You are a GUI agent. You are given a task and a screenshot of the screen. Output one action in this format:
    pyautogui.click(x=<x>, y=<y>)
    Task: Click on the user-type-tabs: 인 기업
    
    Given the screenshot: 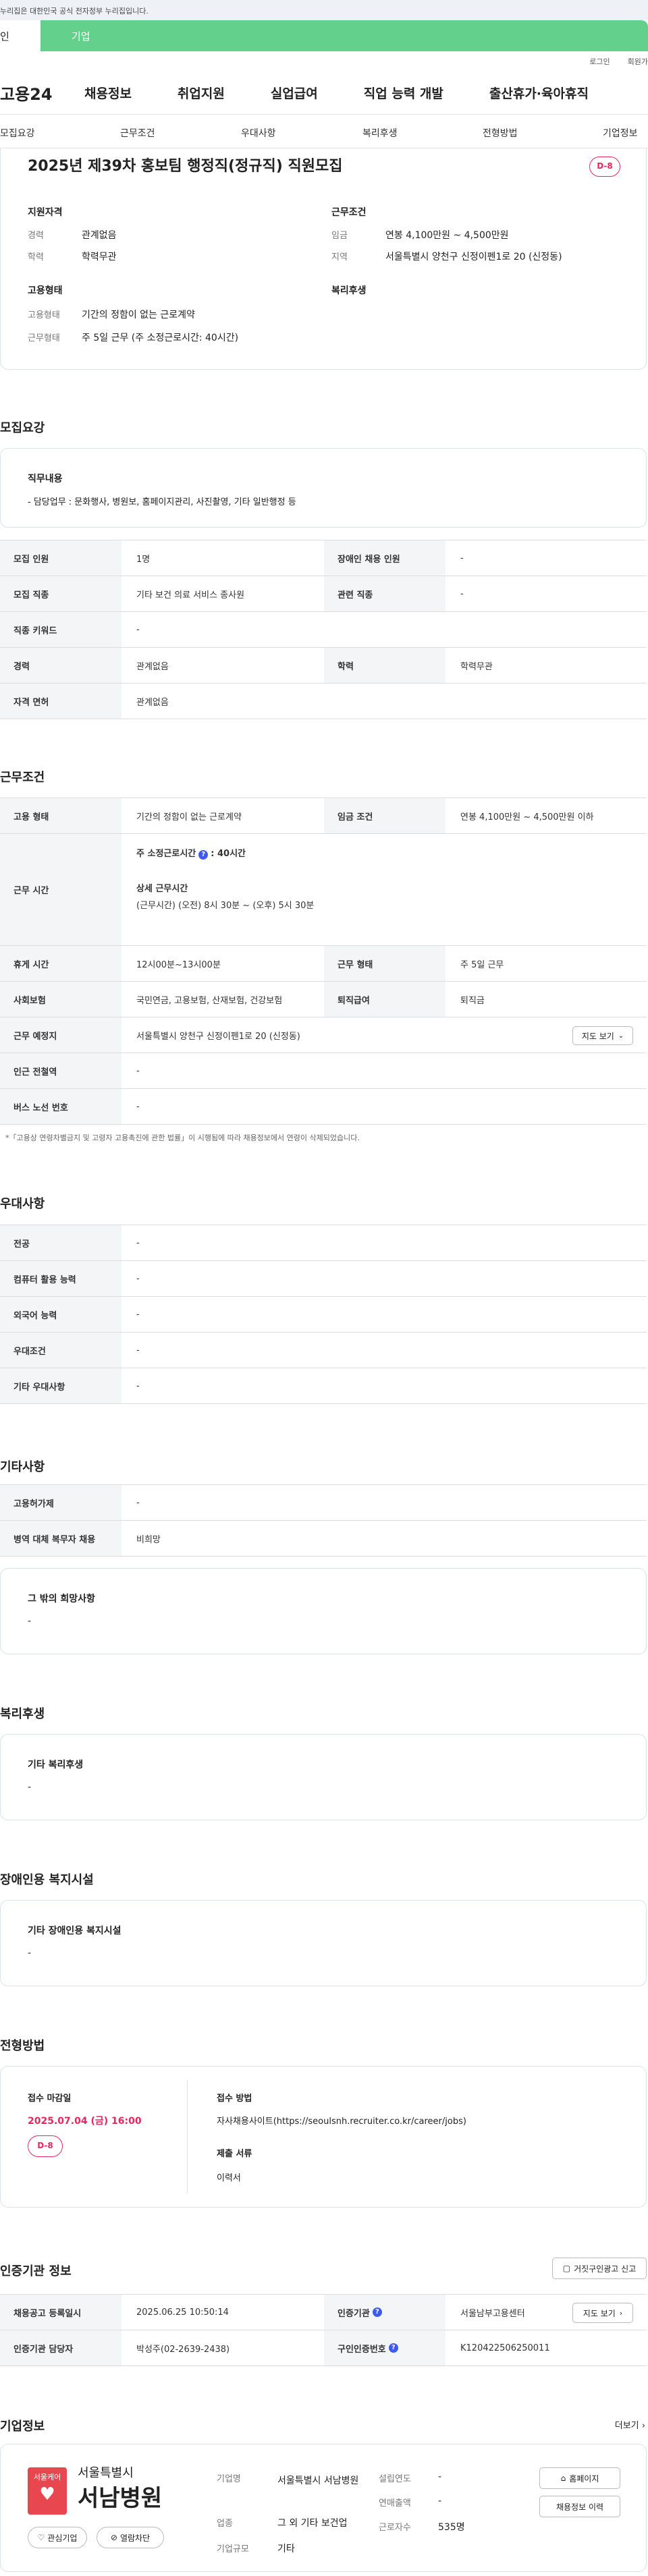 What is the action you would take?
    pyautogui.click(x=324, y=35)
    